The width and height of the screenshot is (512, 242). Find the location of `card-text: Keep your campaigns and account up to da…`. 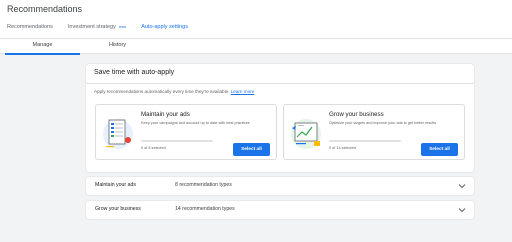

card-text: Keep your campaigns and account up to da… is located at coordinates (195, 123).